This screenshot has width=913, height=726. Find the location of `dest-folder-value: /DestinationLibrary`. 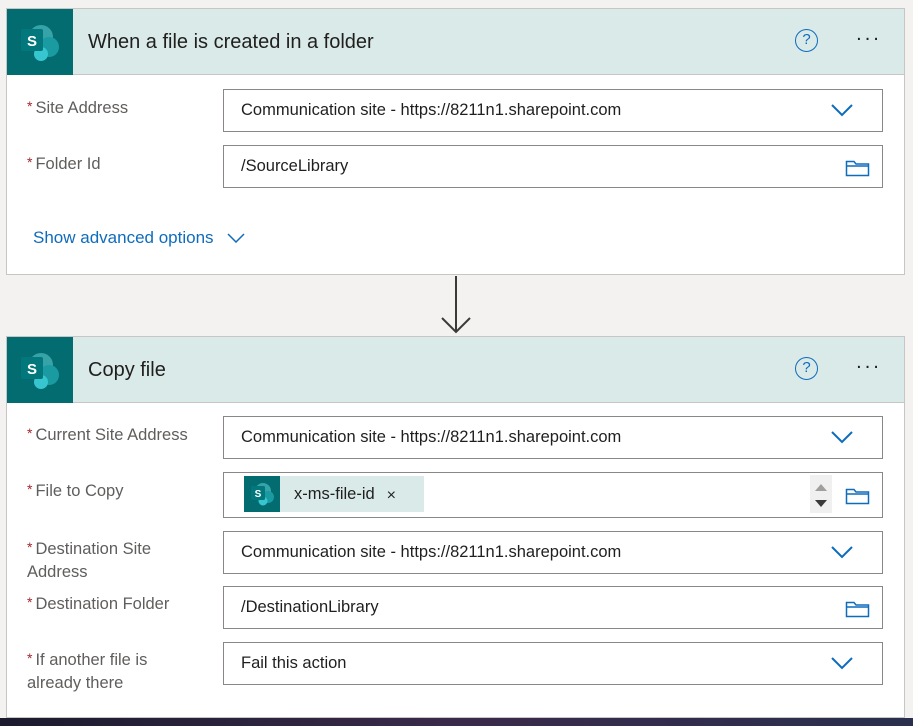

dest-folder-value: /DestinationLibrary is located at coordinates (310, 607).